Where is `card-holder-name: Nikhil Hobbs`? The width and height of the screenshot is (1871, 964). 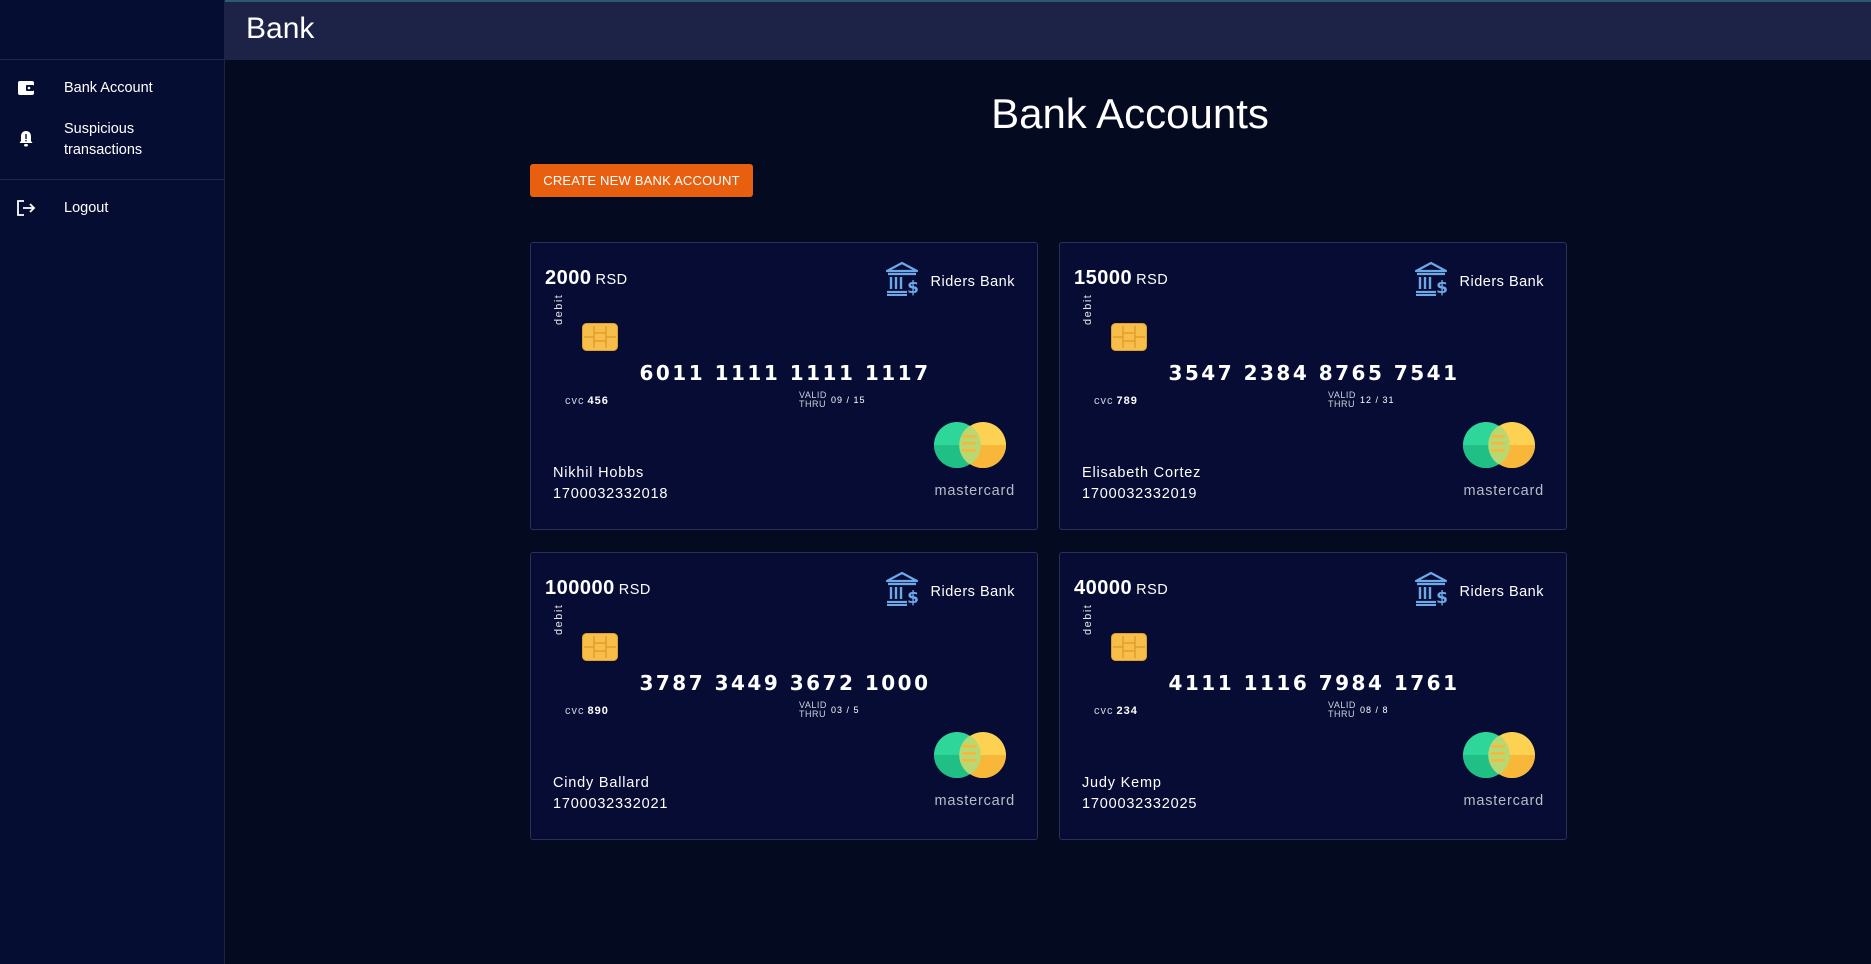
card-holder-name: Nikhil Hobbs is located at coordinates (598, 473).